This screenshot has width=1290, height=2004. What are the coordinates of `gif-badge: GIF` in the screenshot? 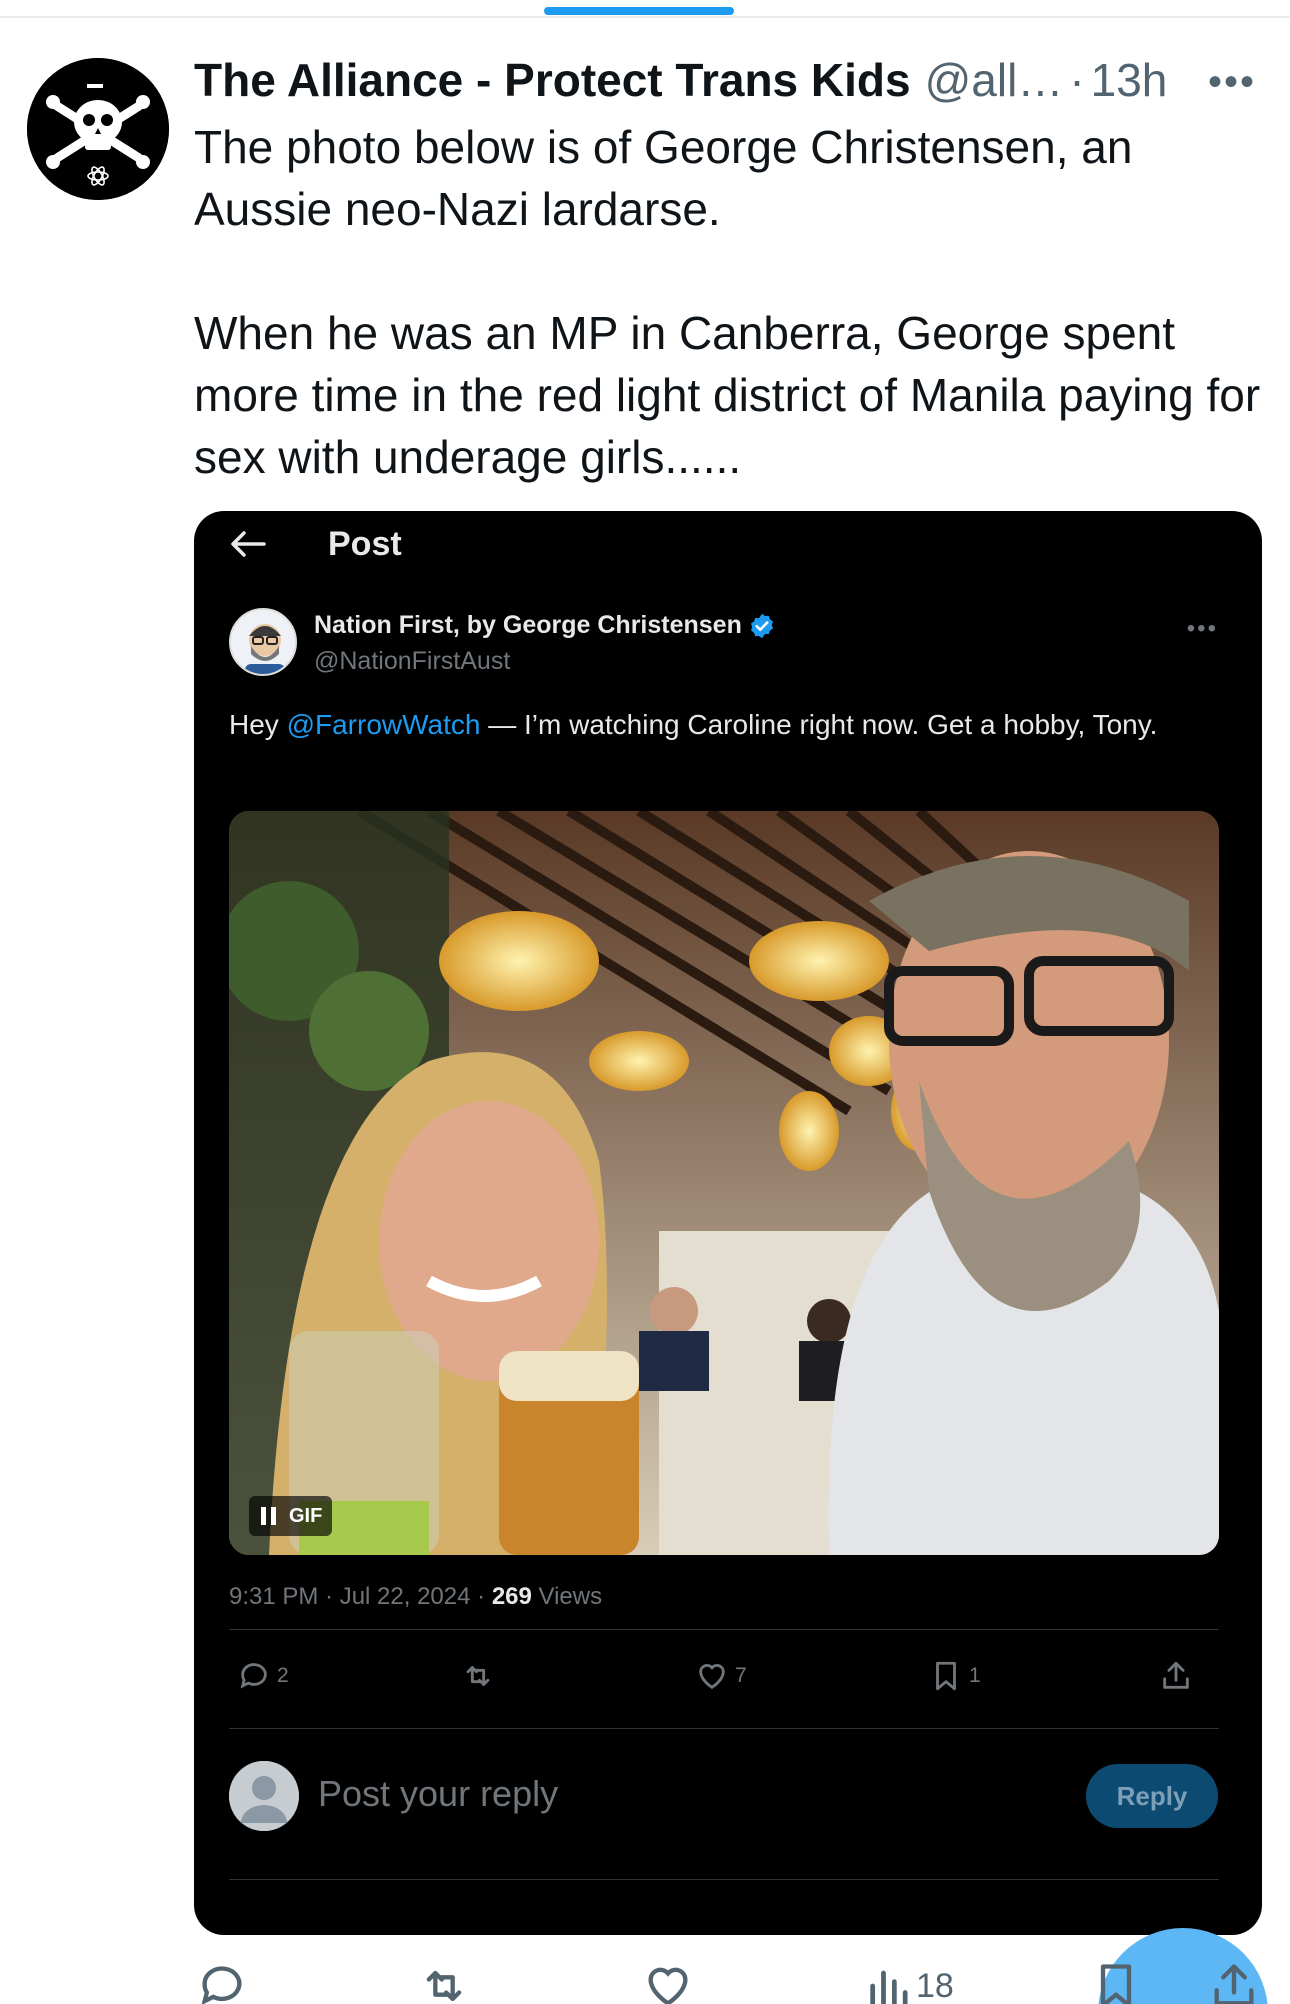 It's located at (291, 1516).